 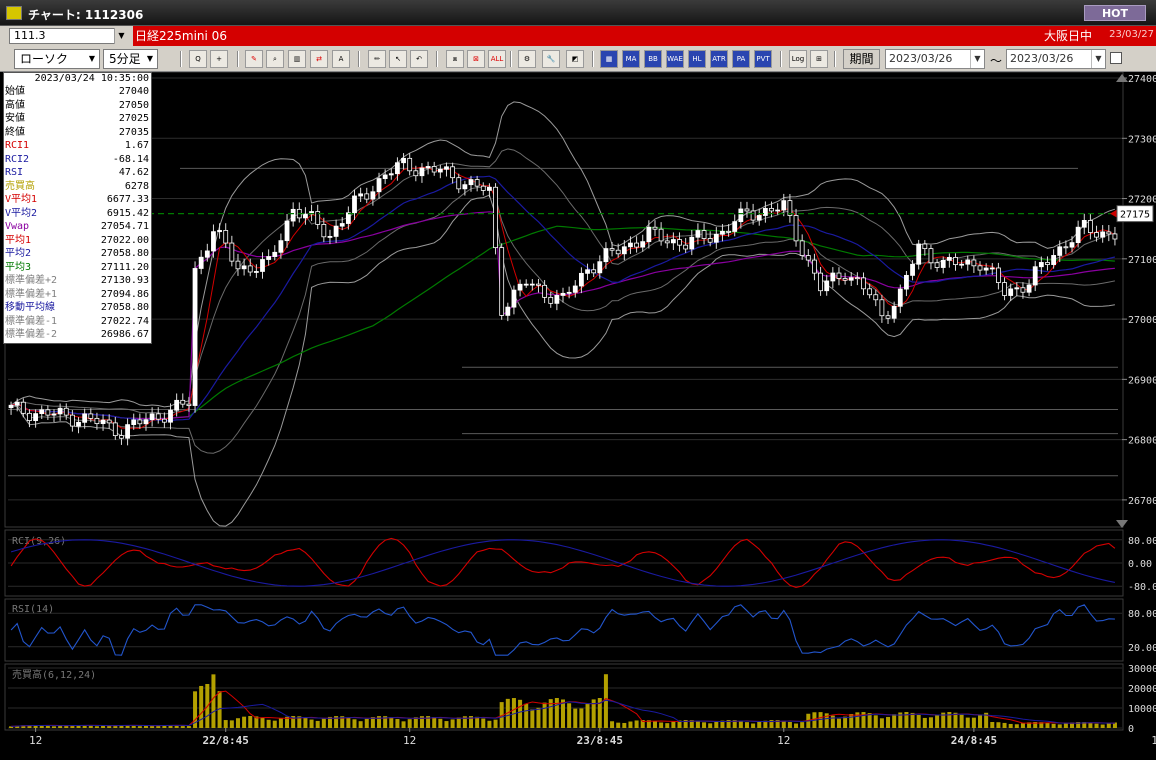 What do you see at coordinates (77, 335) in the screenshot?
I see `info-row: 標準偏差-2 26986.67` at bounding box center [77, 335].